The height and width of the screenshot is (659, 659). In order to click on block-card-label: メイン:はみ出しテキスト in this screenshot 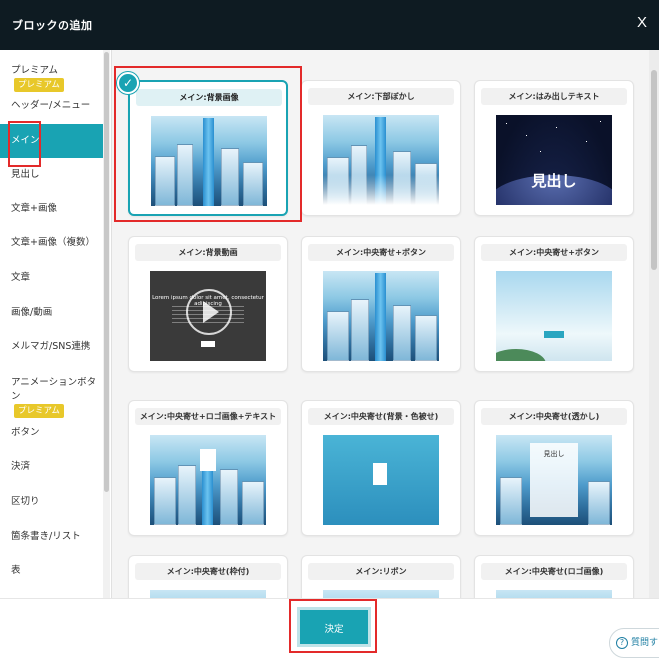, I will do `click(554, 96)`.